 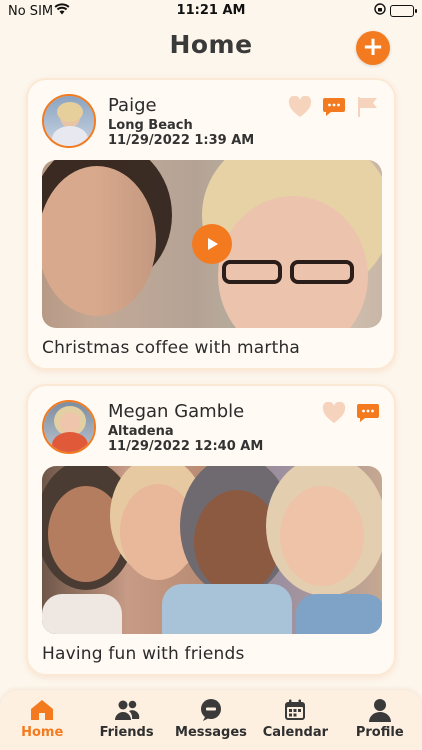 I want to click on add-post-button: +, so click(x=373, y=48).